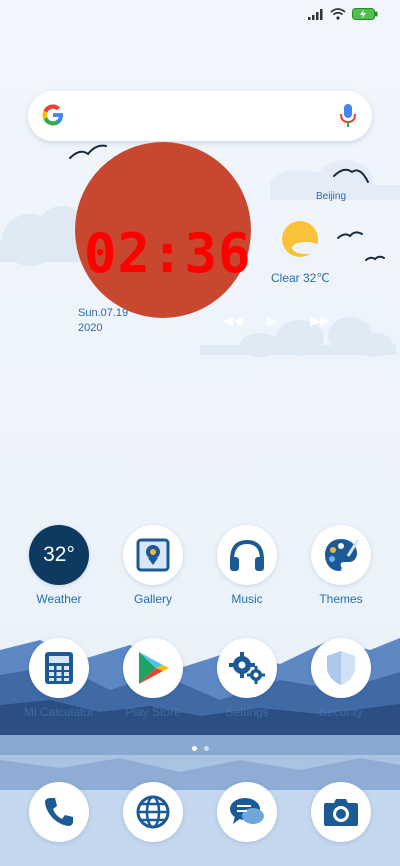  I want to click on phone-icon, so click(59, 812).